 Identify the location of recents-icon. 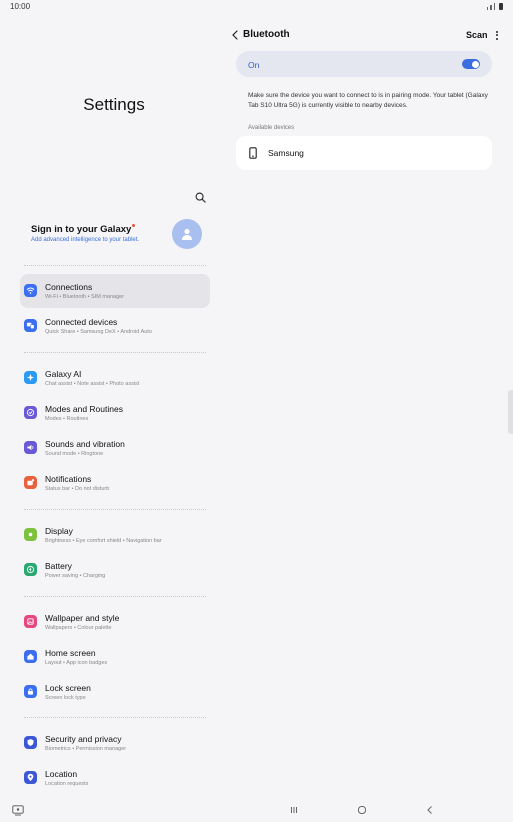
(294, 810).